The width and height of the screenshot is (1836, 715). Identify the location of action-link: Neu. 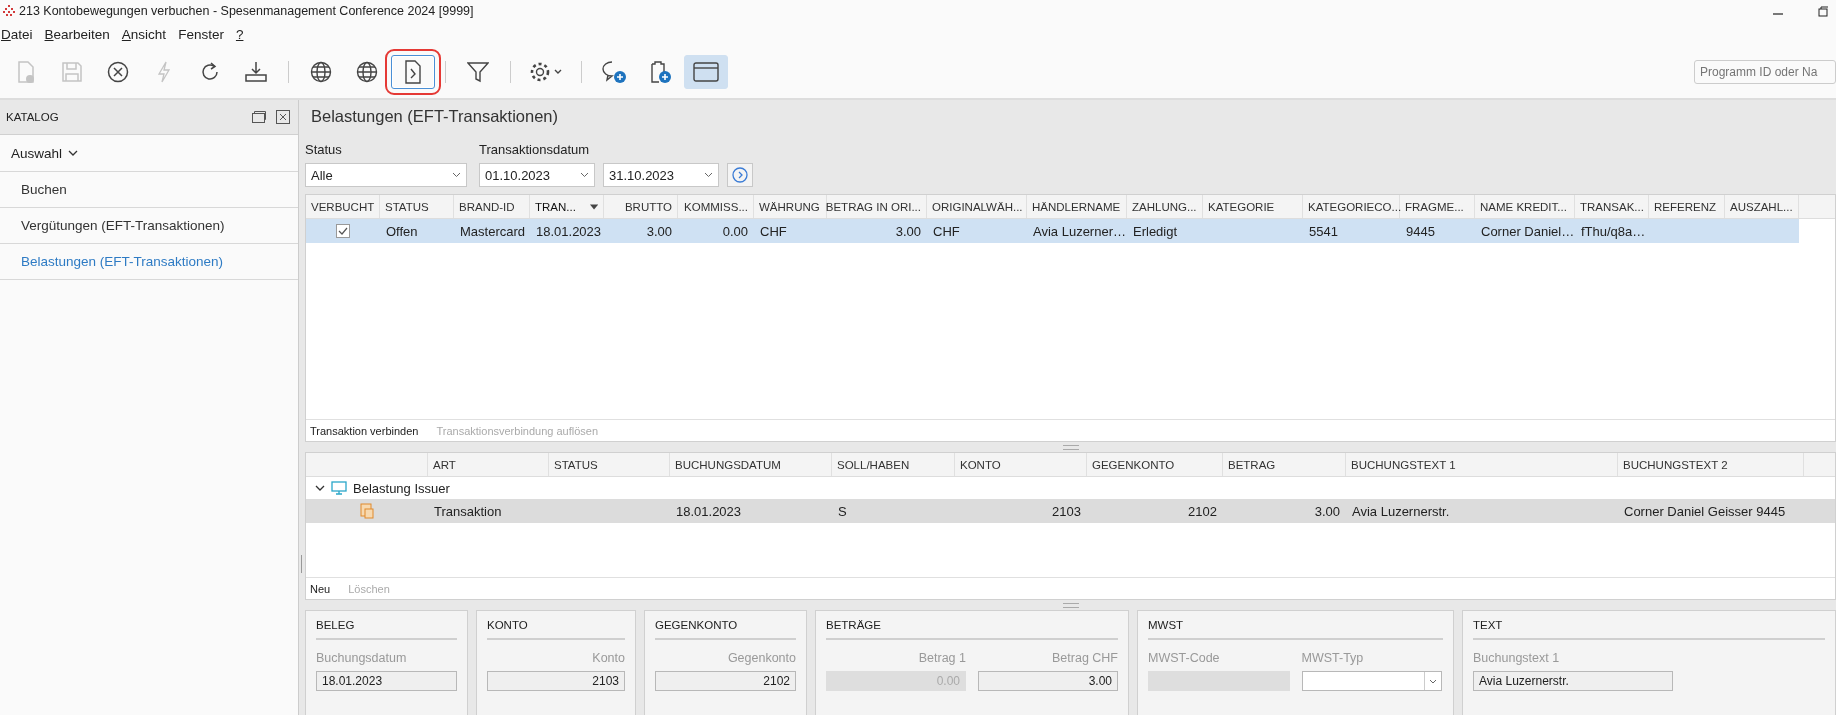
(320, 588).